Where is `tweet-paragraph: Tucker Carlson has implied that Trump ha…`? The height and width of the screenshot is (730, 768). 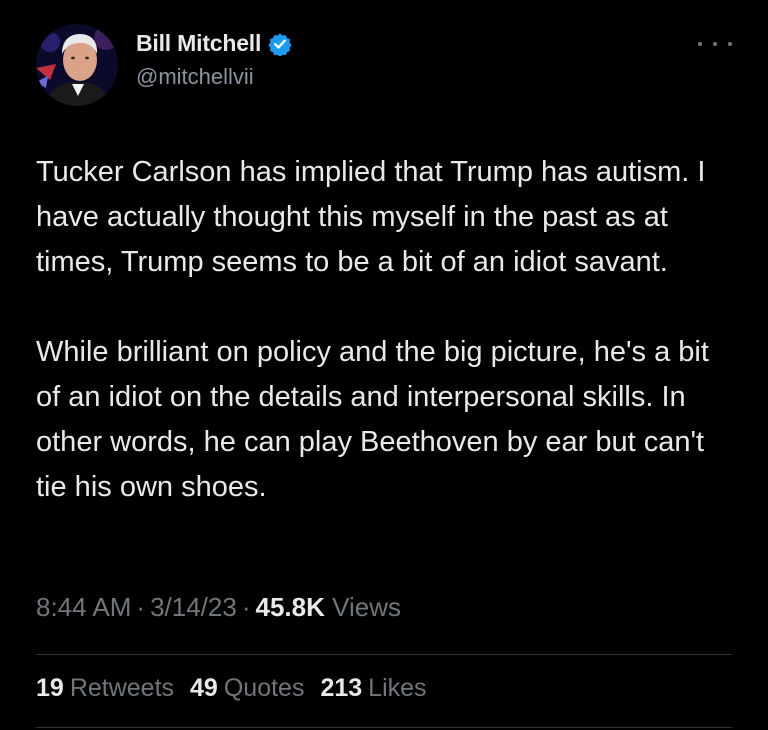
tweet-paragraph: Tucker Carlson has implied that Trump ha… is located at coordinates (371, 217).